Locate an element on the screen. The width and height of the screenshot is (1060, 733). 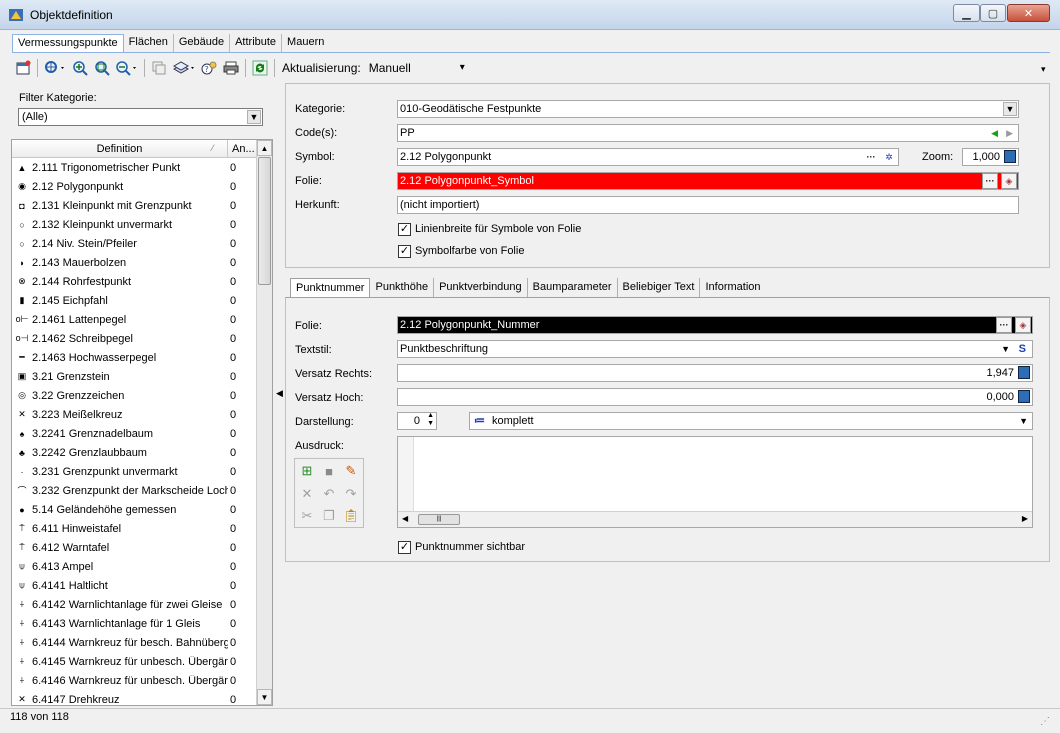
folie-field: 2.12 Polygonpunkt_Symbol ··· ◈ is located at coordinates (708, 181).